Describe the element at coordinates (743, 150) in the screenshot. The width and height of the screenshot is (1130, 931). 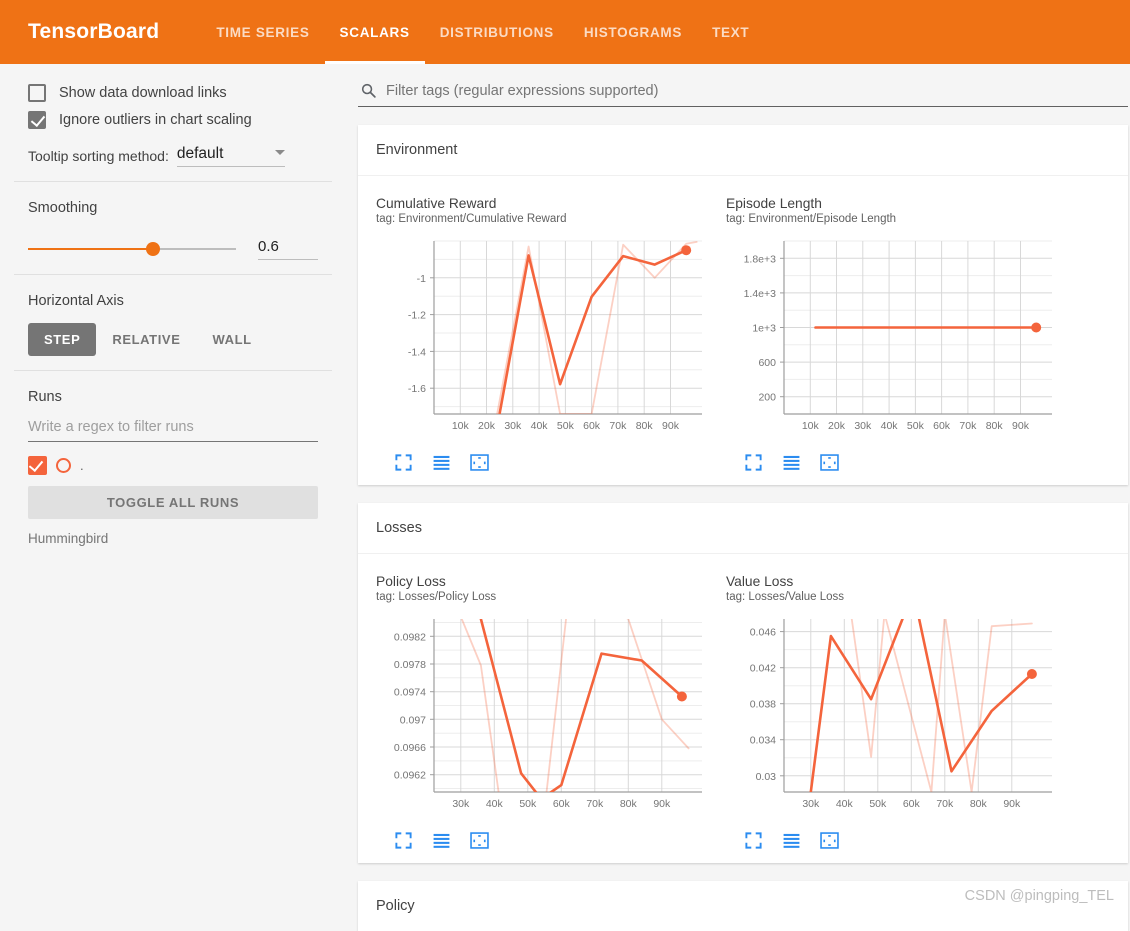
I see `section-header-environment: Environment` at that location.